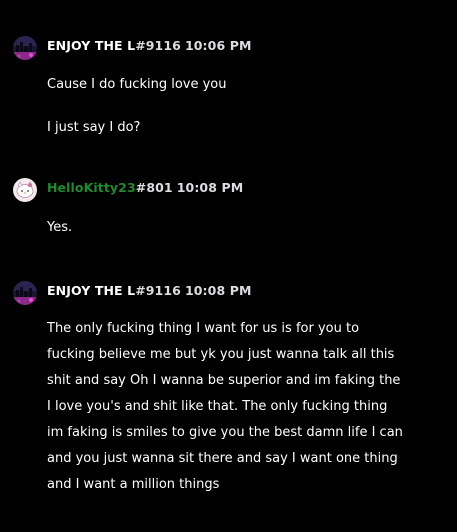  I want to click on hello-kitty-avatar-icon, so click(25, 190).